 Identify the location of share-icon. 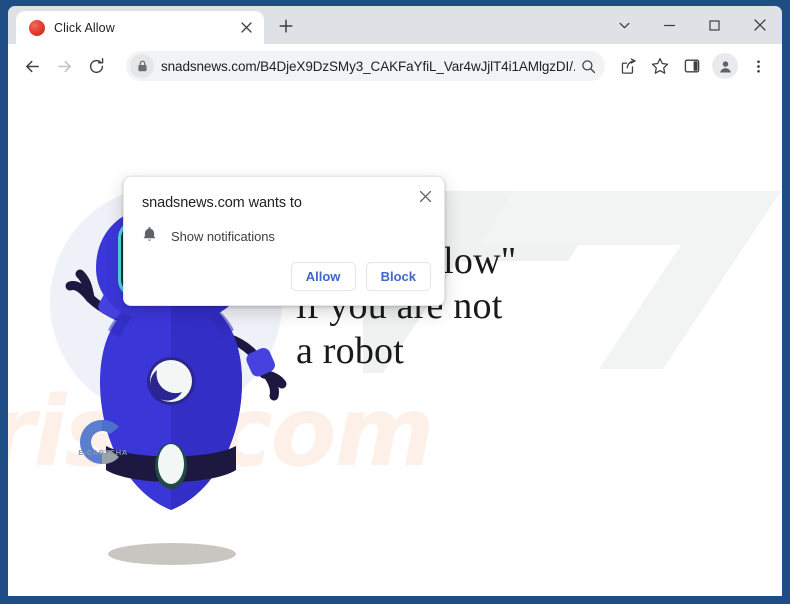
(628, 66).